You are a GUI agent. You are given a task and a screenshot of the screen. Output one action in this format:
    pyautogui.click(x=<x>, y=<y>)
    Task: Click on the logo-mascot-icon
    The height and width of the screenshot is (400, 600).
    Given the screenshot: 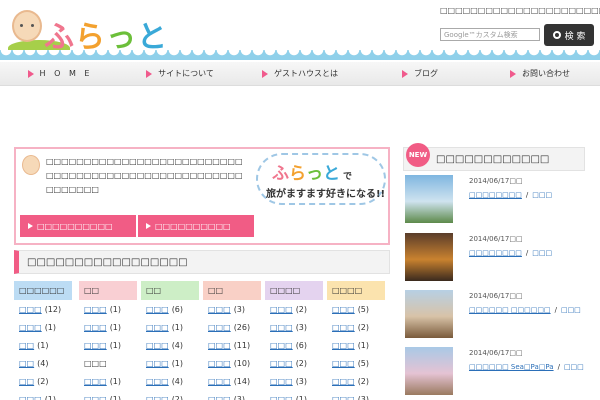 What is the action you would take?
    pyautogui.click(x=27, y=26)
    